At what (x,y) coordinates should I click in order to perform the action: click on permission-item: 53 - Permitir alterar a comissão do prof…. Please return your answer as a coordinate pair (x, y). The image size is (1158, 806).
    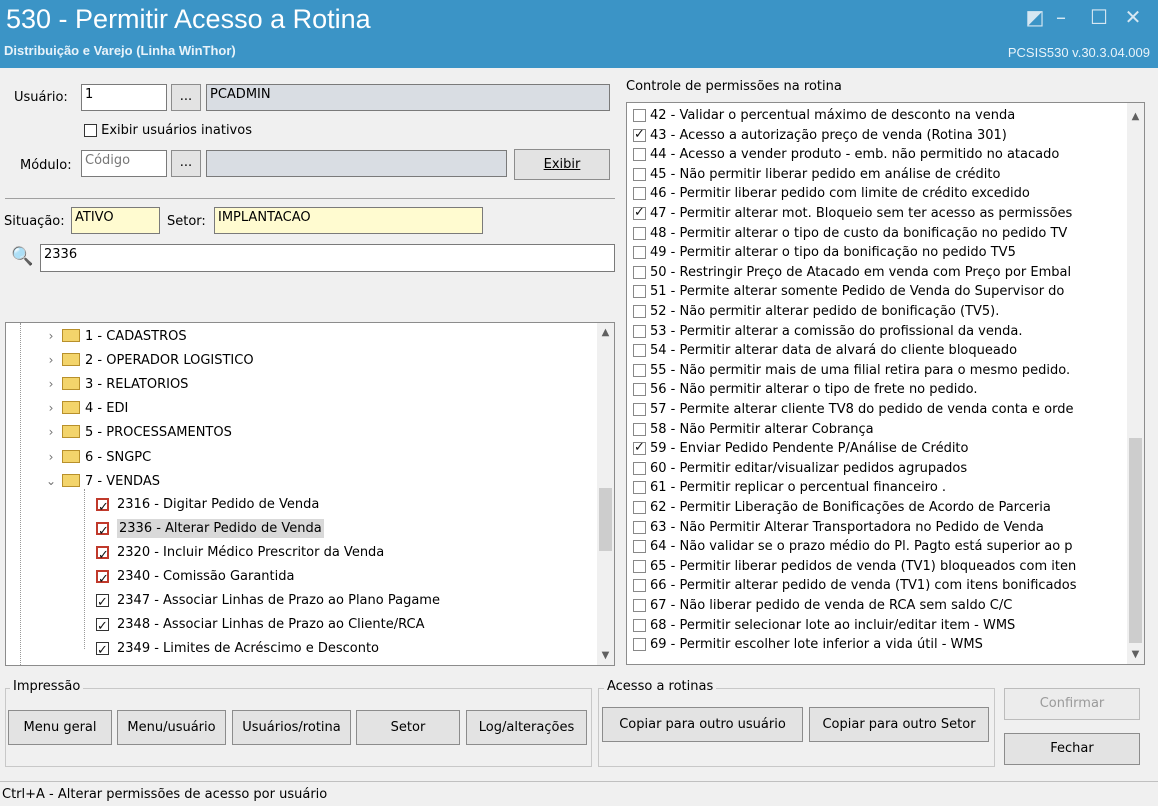
    Looking at the image, I should click on (827, 332).